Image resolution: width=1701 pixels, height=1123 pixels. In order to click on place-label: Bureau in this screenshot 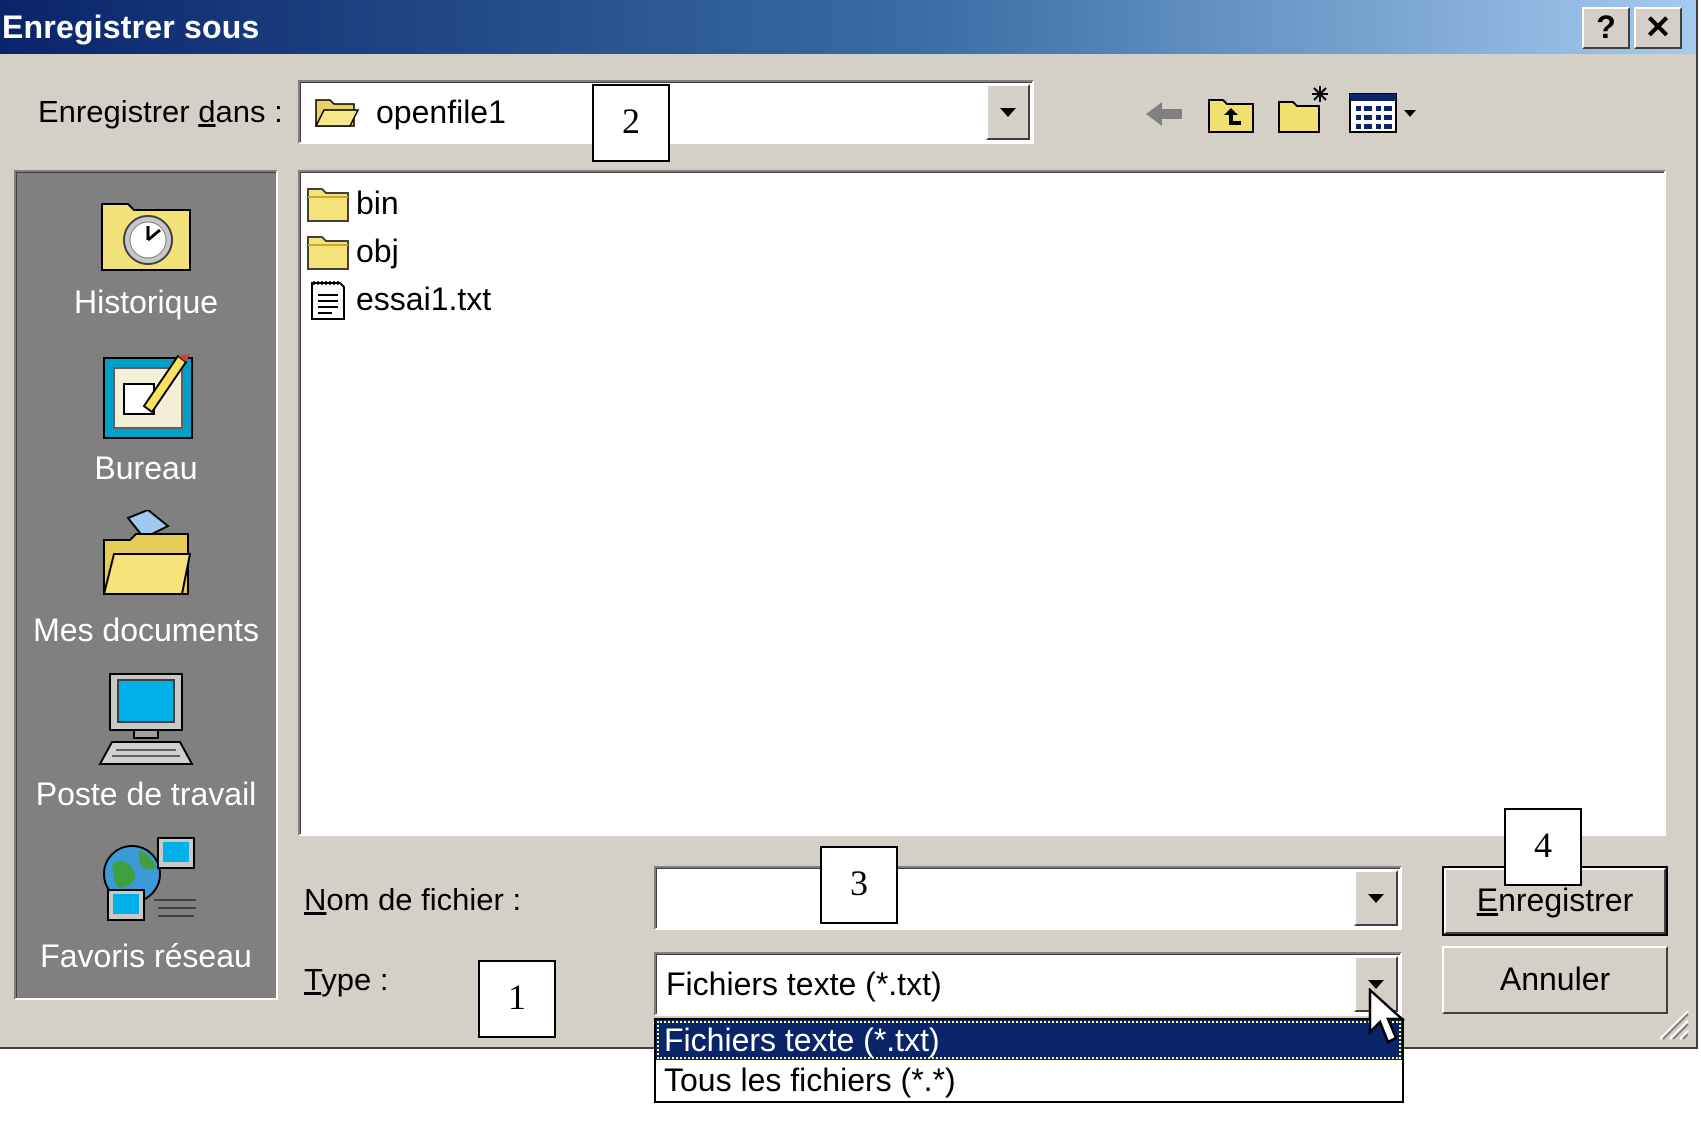, I will do `click(146, 468)`.